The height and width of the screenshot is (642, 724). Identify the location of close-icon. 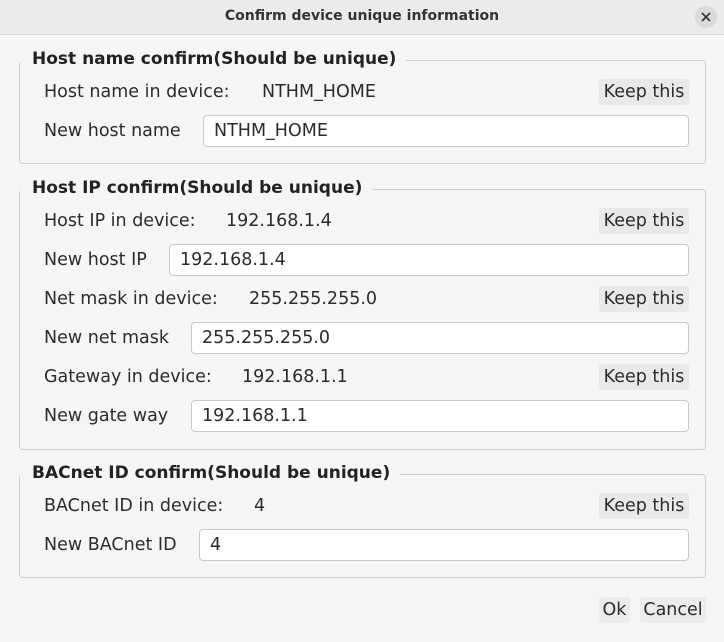
(706, 17).